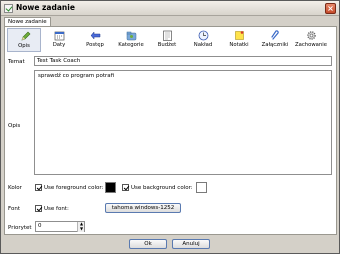 The width and height of the screenshot is (340, 254). Describe the element at coordinates (16, 62) in the screenshot. I see `subject-label: Temat` at that location.